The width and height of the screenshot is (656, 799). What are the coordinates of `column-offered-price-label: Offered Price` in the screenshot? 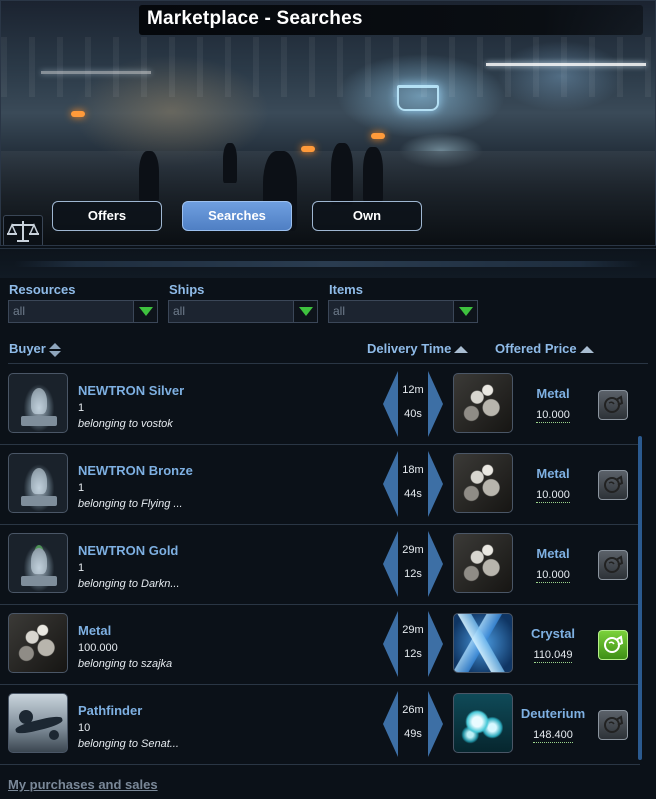 It's located at (536, 348).